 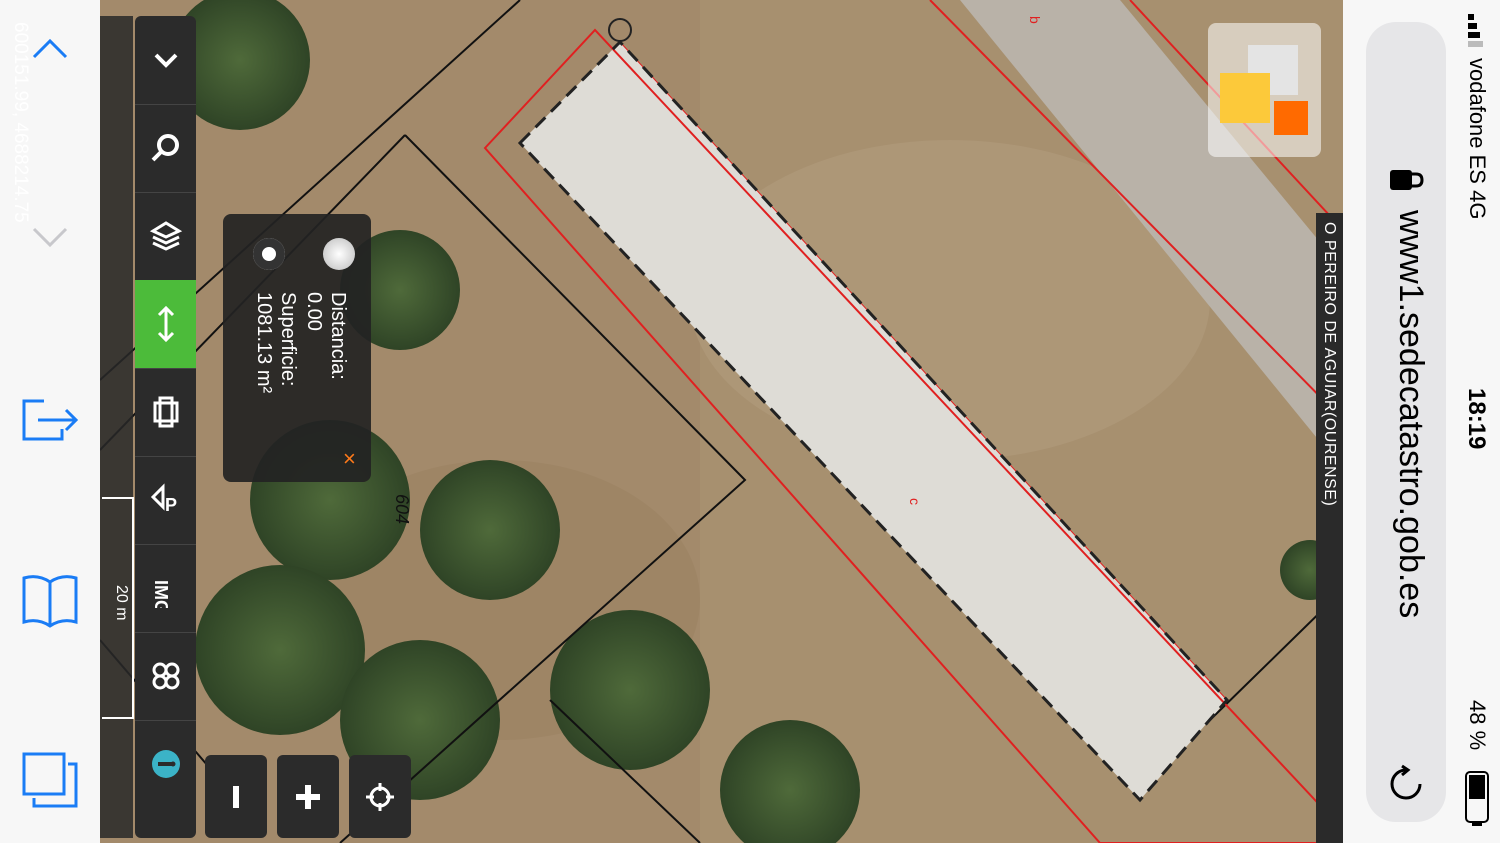 What do you see at coordinates (288, 339) in the screenshot?
I see `area-label: Superficie:` at bounding box center [288, 339].